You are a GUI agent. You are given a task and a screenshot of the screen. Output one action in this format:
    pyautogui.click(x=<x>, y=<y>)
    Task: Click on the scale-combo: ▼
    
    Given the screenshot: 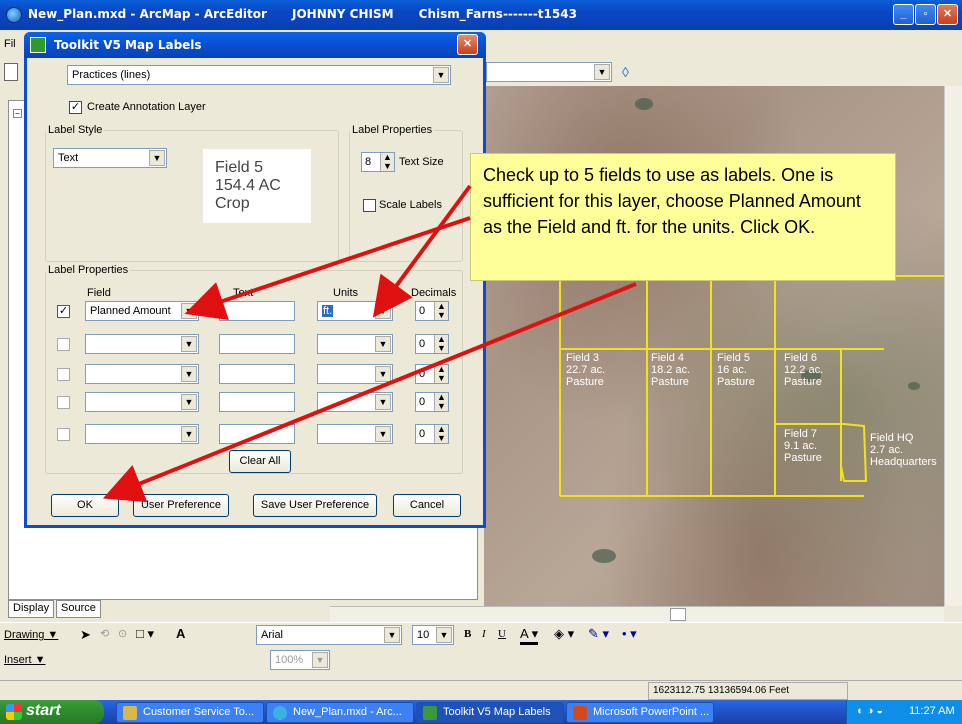 What is the action you would take?
    pyautogui.click(x=549, y=72)
    